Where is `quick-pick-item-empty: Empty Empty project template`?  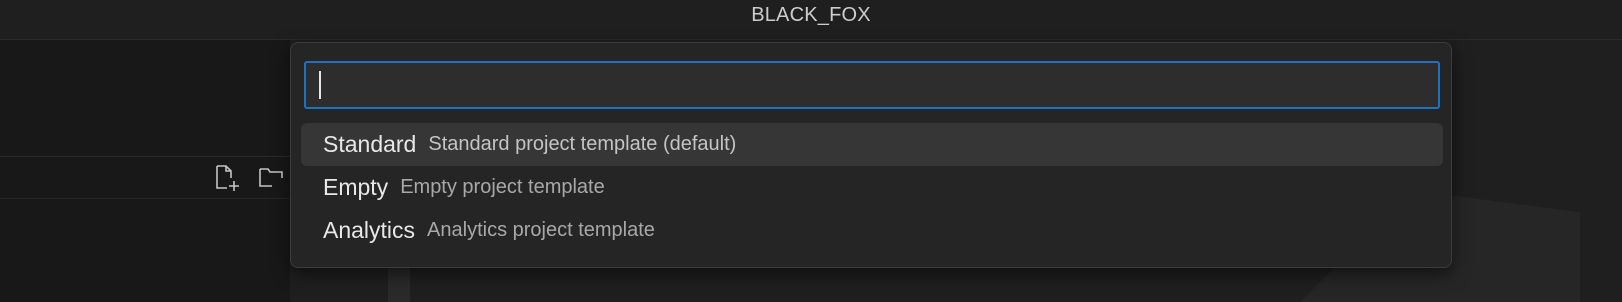 quick-pick-item-empty: Empty Empty project template is located at coordinates (872, 187).